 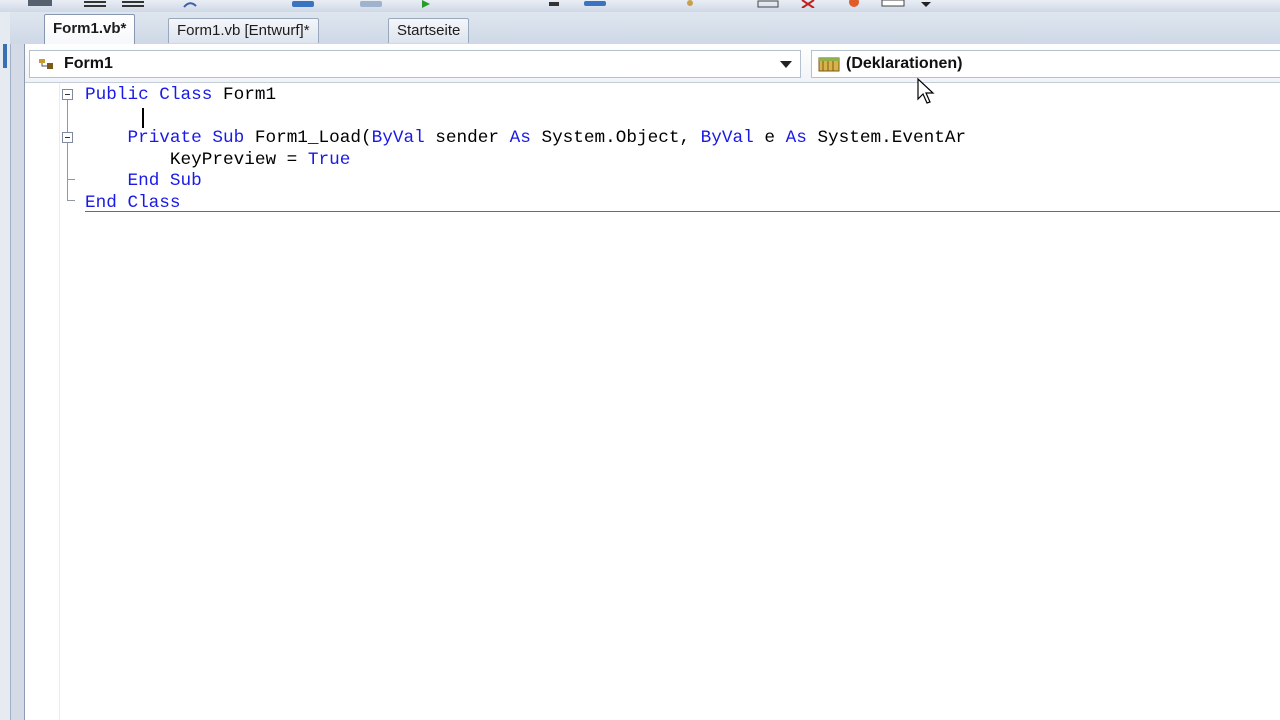 What do you see at coordinates (690, 4) in the screenshot?
I see `find-icon` at bounding box center [690, 4].